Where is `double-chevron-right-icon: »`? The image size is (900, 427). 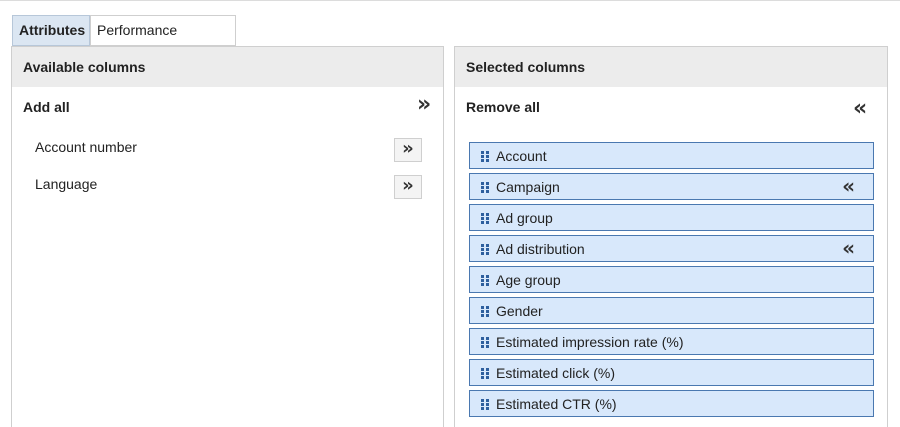 double-chevron-right-icon: » is located at coordinates (424, 105).